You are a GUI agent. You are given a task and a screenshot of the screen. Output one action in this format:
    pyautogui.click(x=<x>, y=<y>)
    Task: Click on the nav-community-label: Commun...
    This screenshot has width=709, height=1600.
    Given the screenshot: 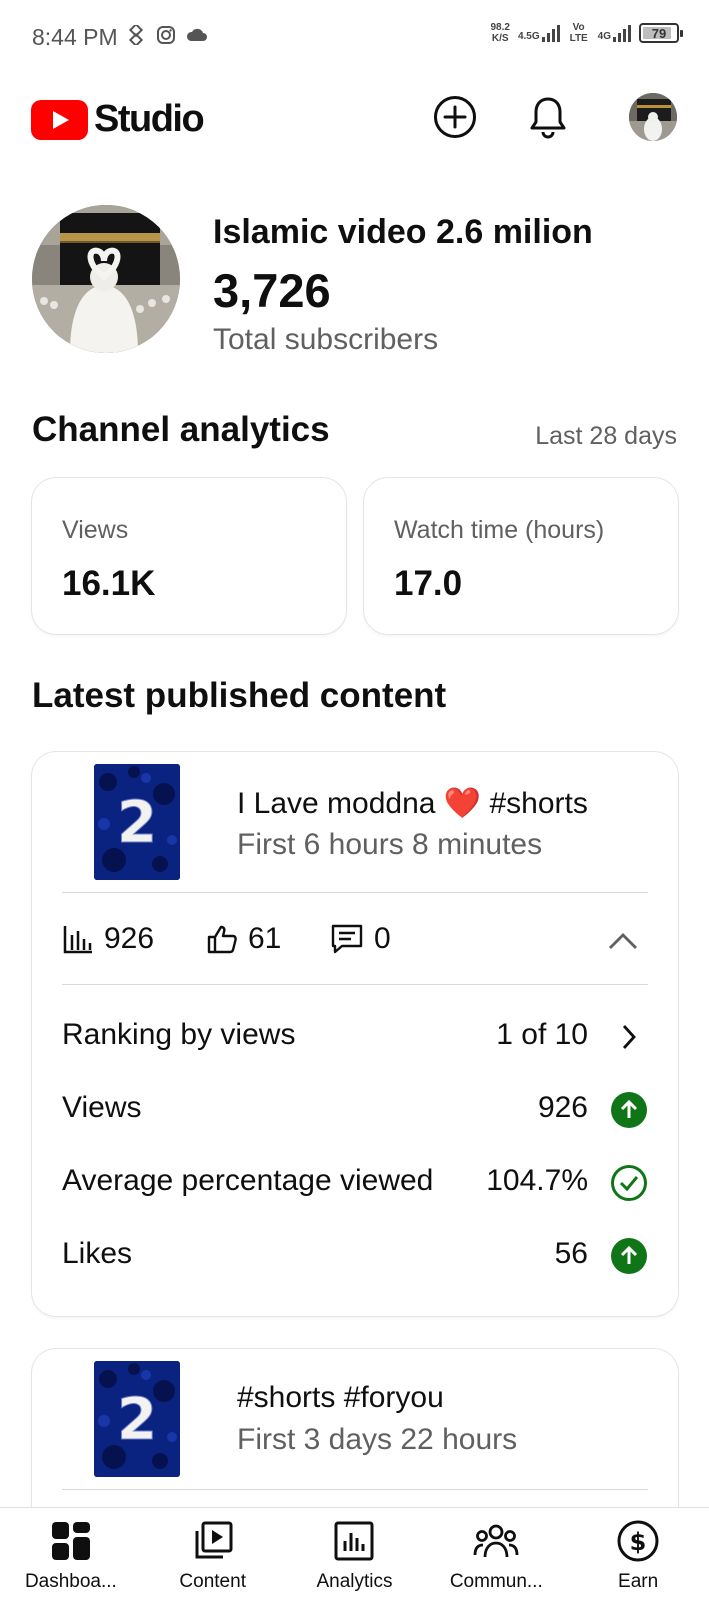 What is the action you would take?
    pyautogui.click(x=496, y=1581)
    